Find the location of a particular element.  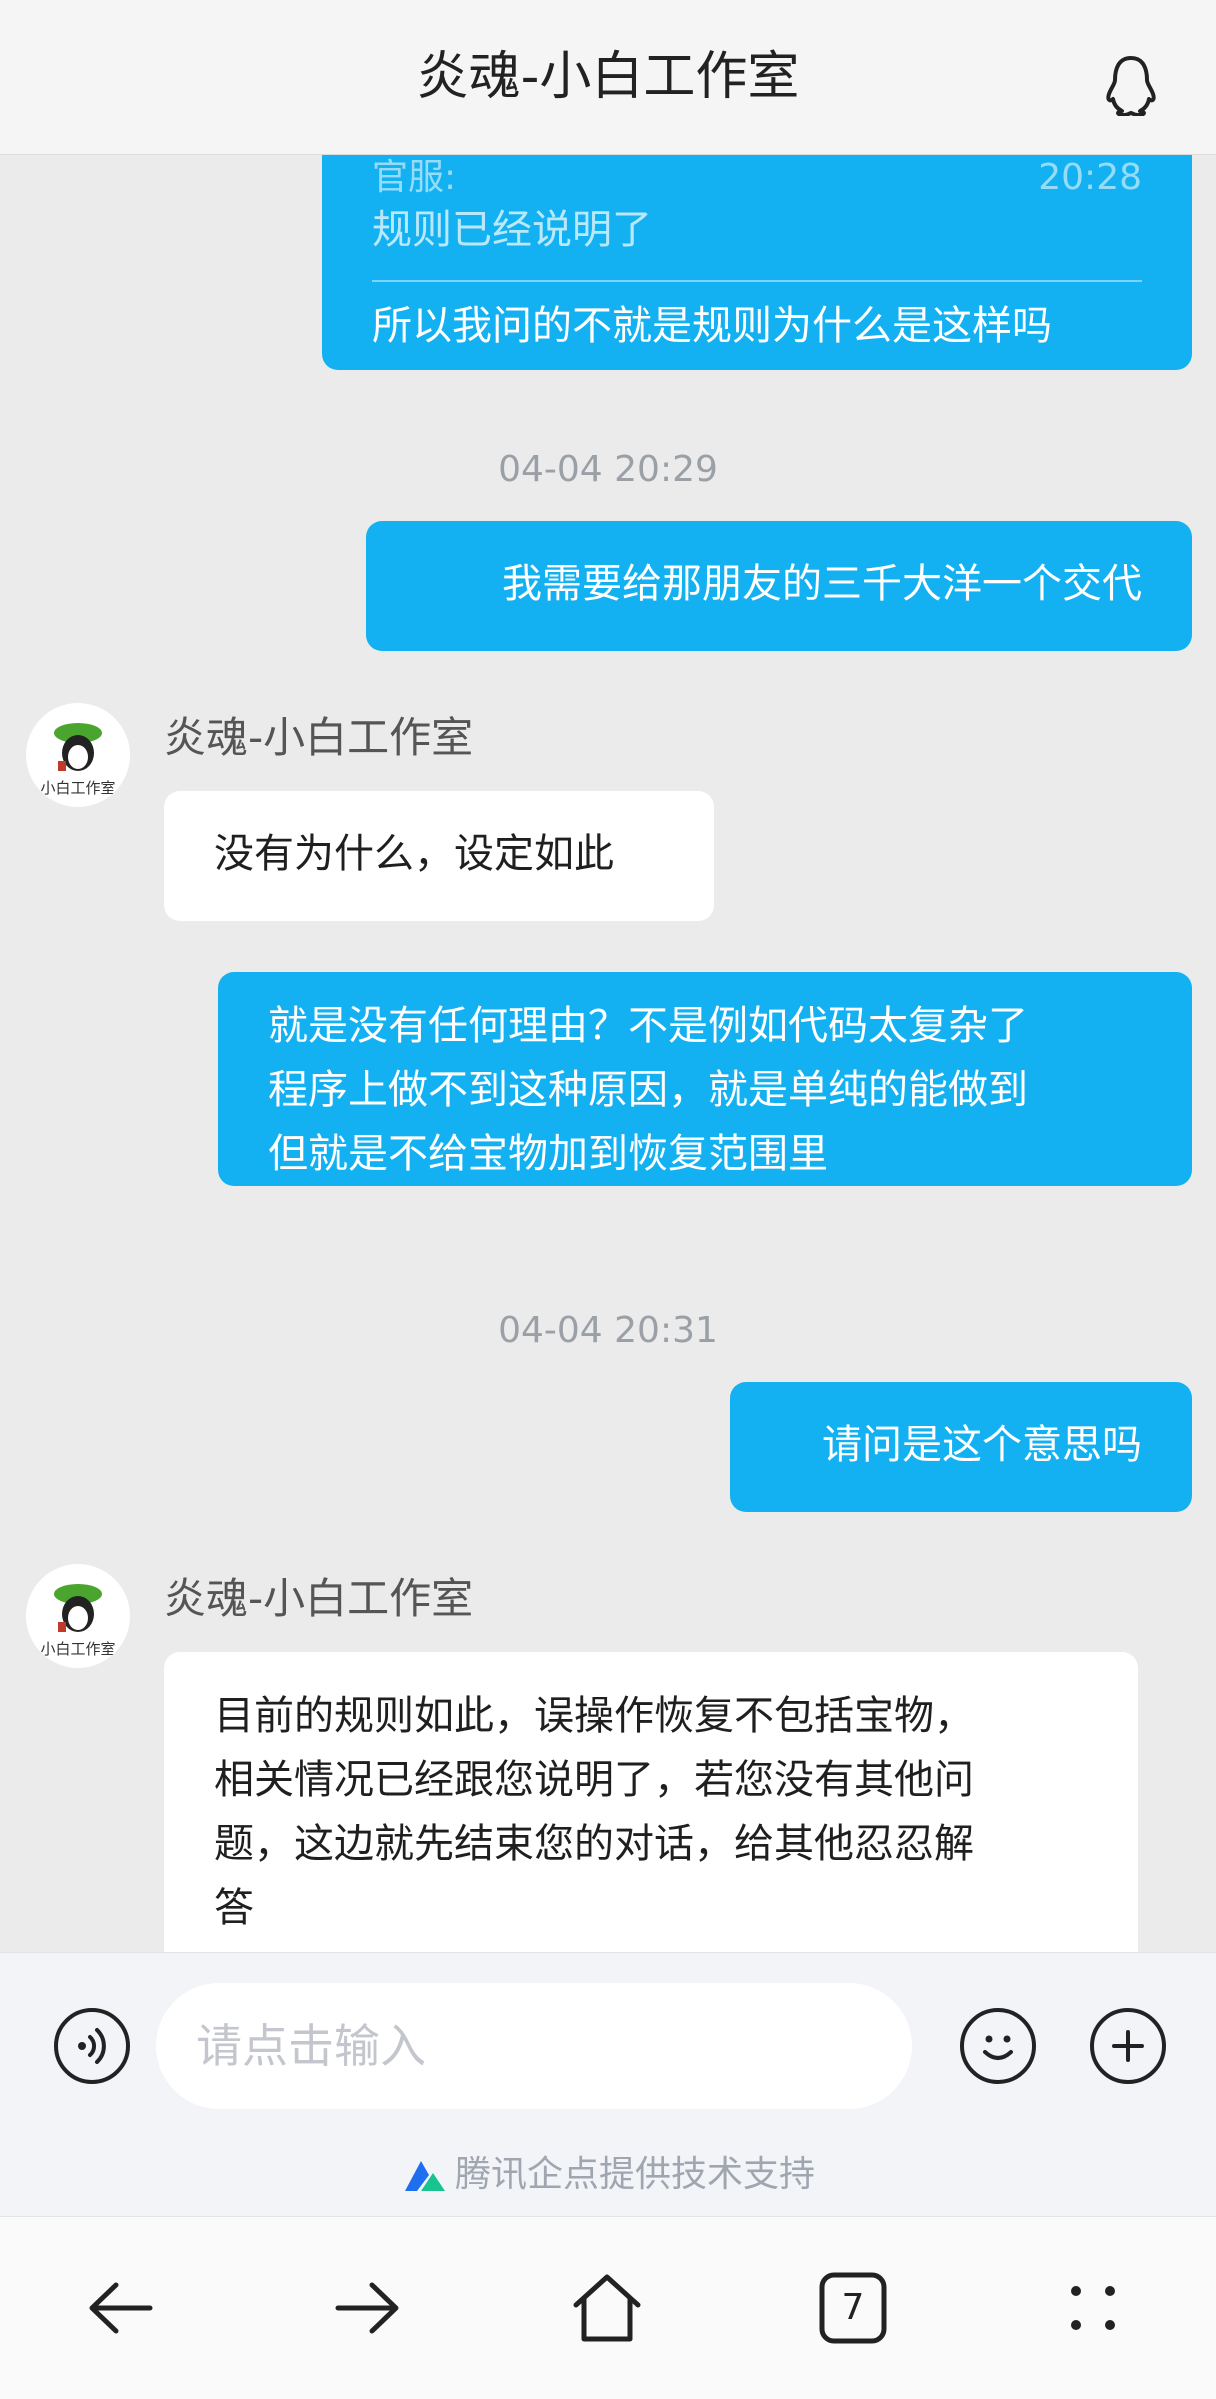

message-input is located at coordinates (534, 2046).